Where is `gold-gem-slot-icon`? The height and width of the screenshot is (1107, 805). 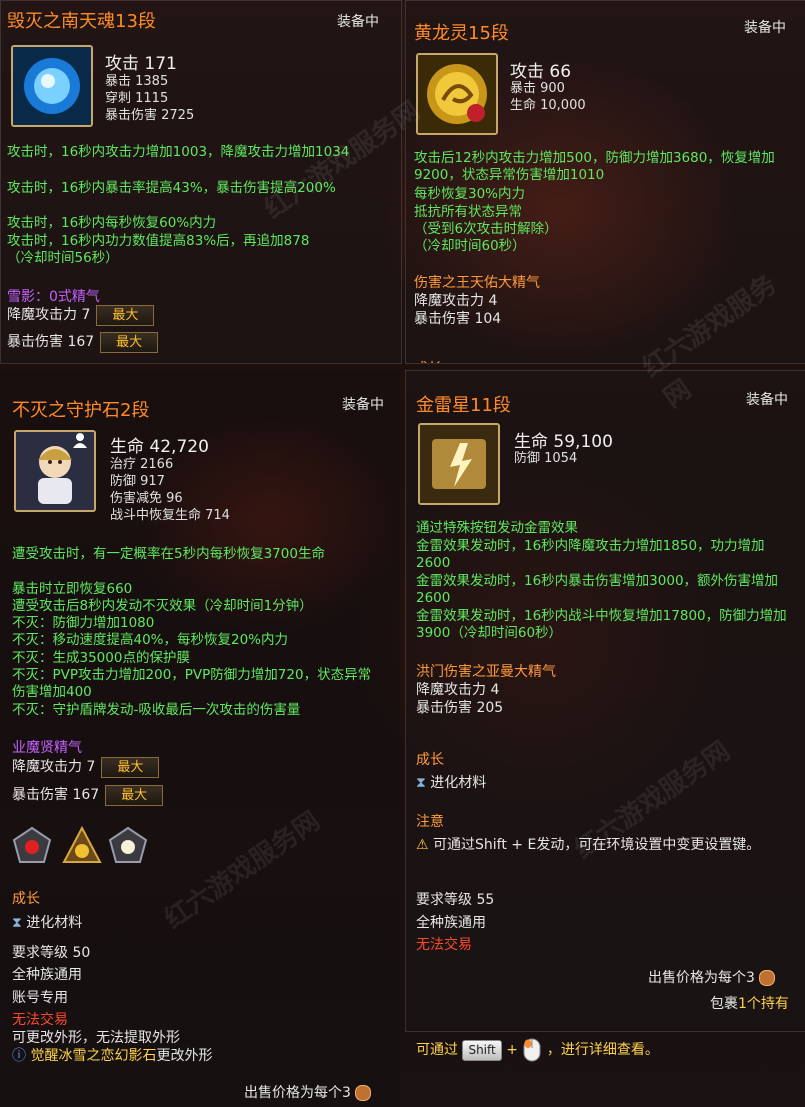 gold-gem-slot-icon is located at coordinates (82, 846).